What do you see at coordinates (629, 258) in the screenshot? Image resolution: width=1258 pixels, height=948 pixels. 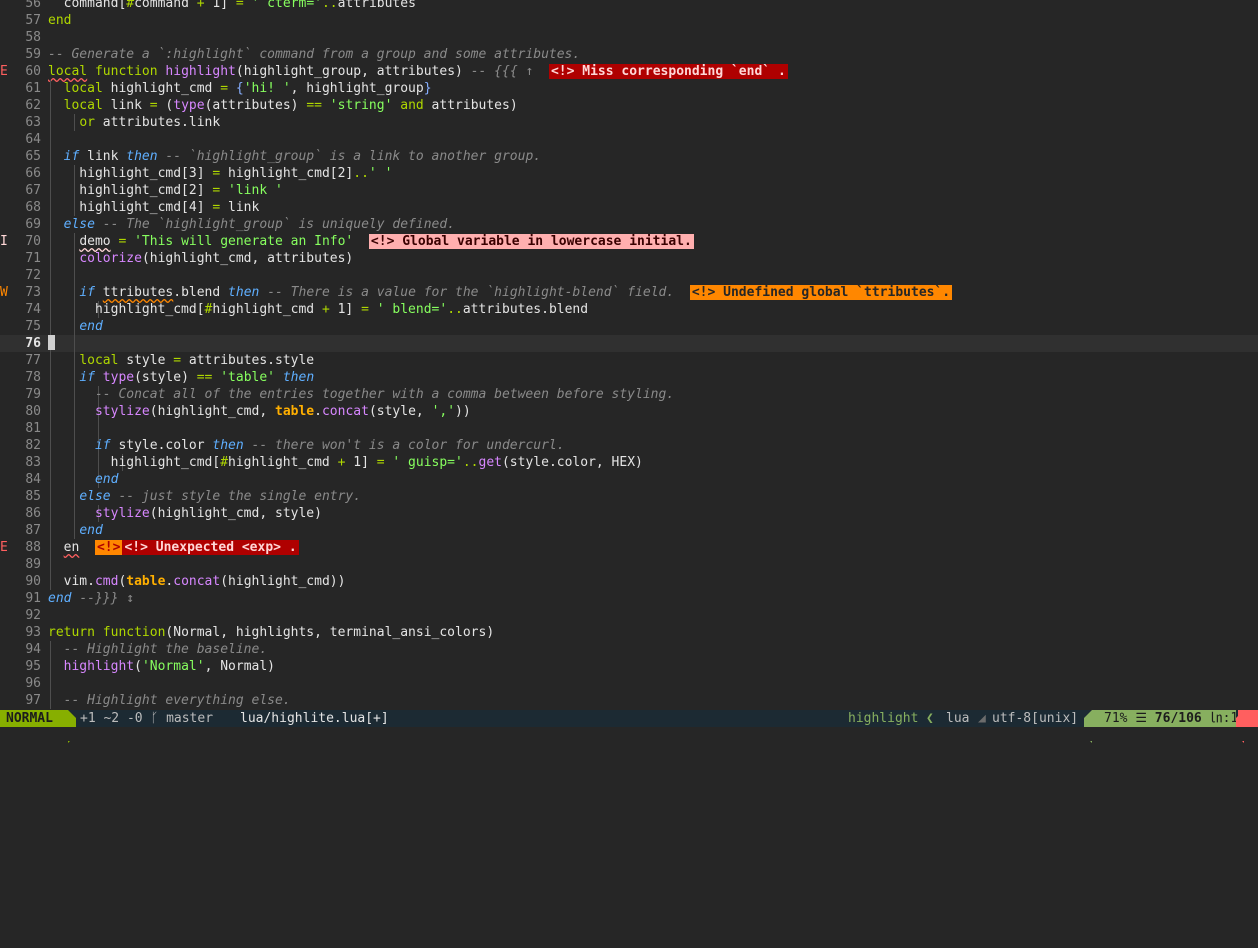 I see `code-line: 71 colorize(highlight_cmd, attributes)` at bounding box center [629, 258].